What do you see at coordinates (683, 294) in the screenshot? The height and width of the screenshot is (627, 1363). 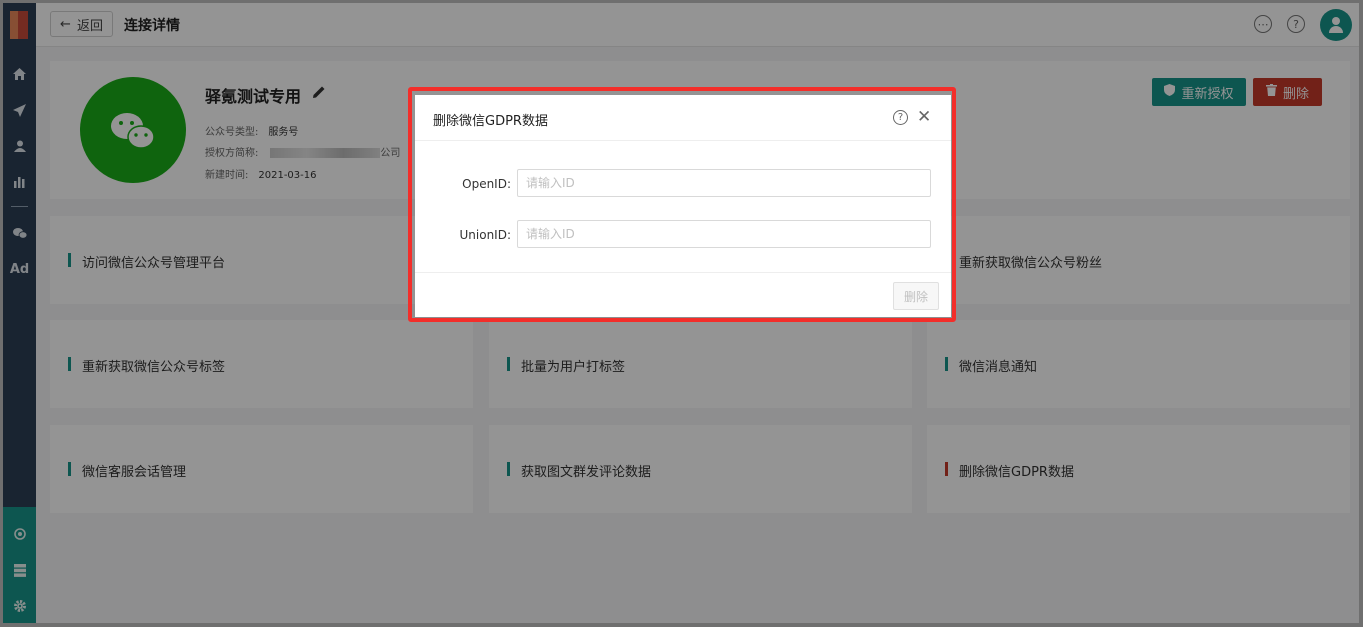 I see `modal-footer: 删除` at bounding box center [683, 294].